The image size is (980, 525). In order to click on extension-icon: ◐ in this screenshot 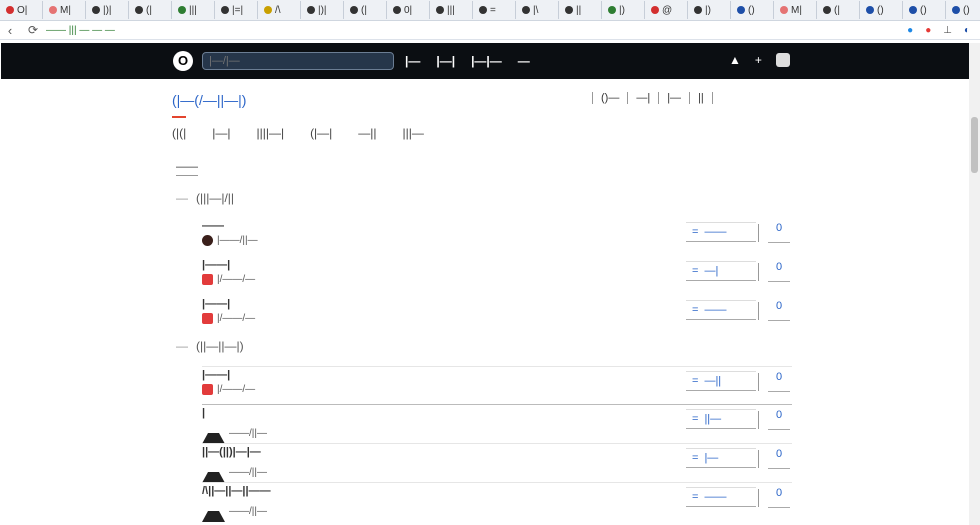, I will do `click(967, 30)`.